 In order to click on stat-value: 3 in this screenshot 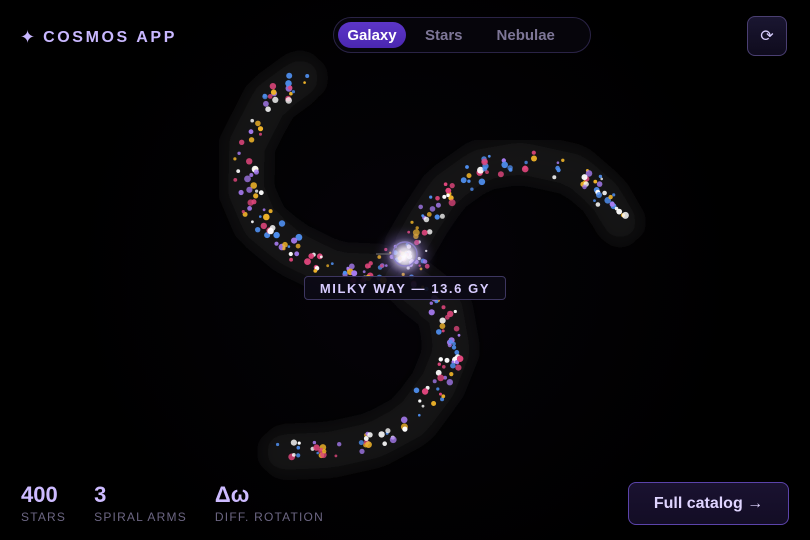, I will do `click(100, 494)`.